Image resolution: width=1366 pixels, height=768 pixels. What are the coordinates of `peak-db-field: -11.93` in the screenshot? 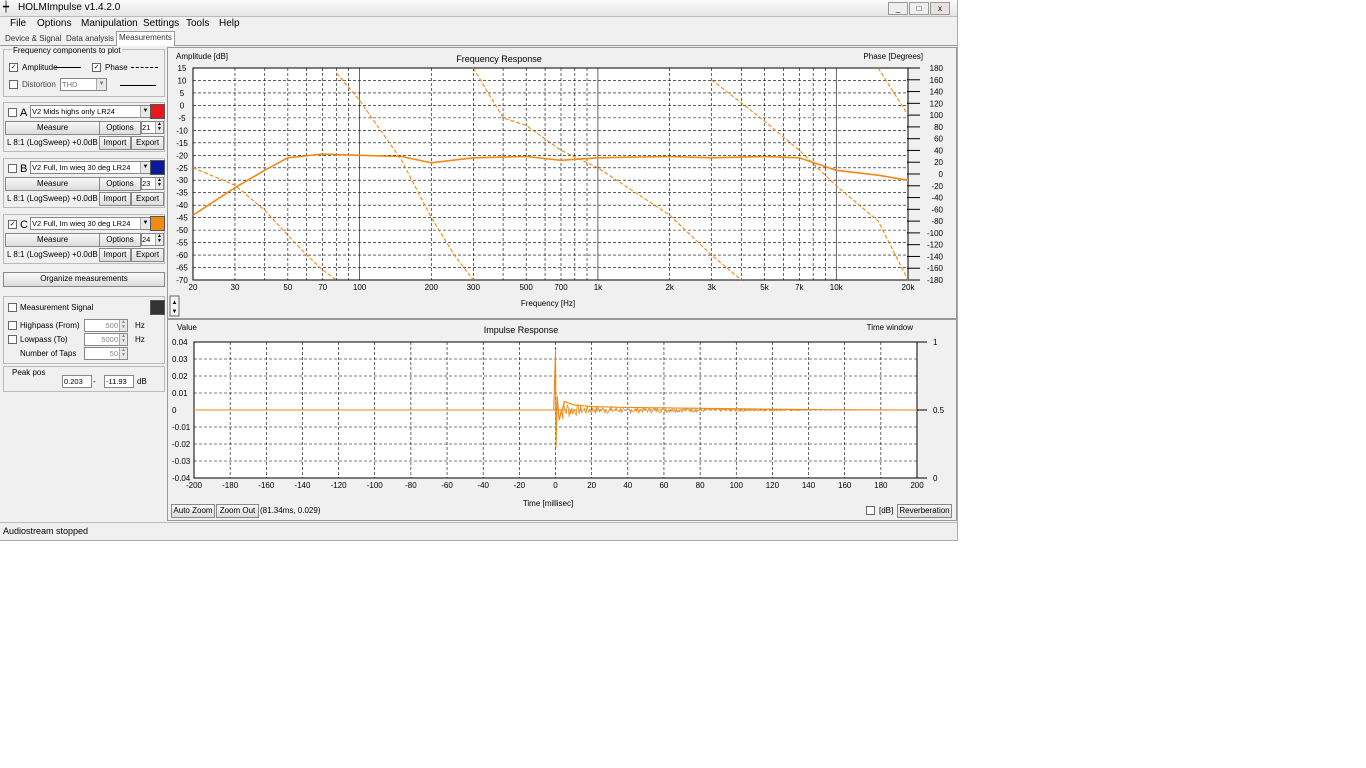 It's located at (119, 381).